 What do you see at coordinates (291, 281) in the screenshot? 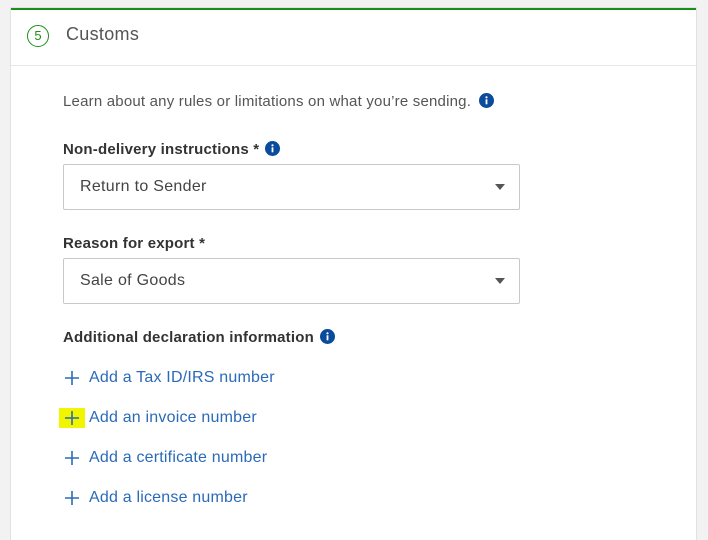
I see `reason-export-select: Sale of Goods` at bounding box center [291, 281].